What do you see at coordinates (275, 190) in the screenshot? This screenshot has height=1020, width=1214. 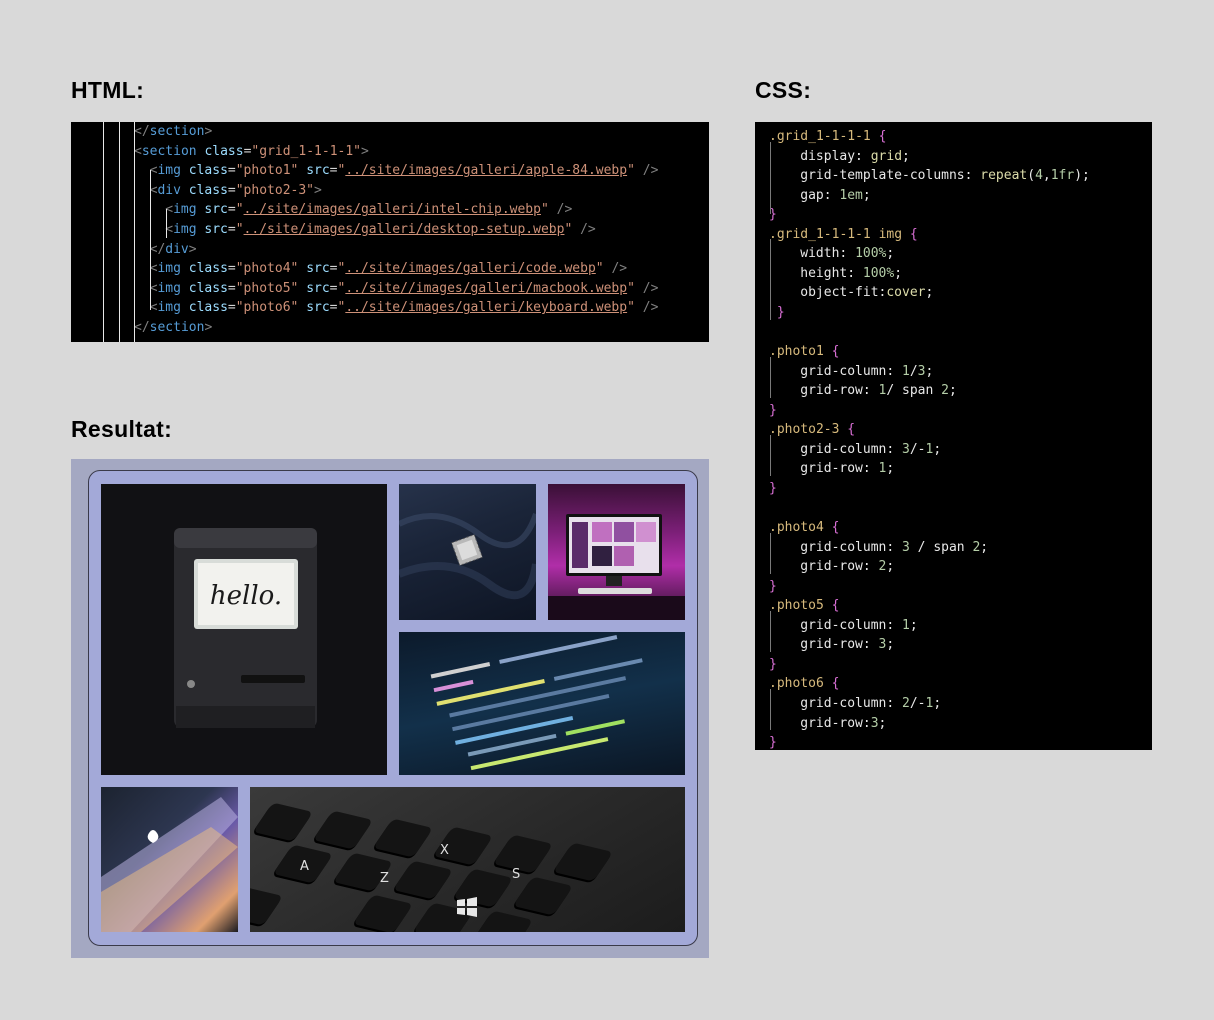 I see `code-token: "photo2-3"` at bounding box center [275, 190].